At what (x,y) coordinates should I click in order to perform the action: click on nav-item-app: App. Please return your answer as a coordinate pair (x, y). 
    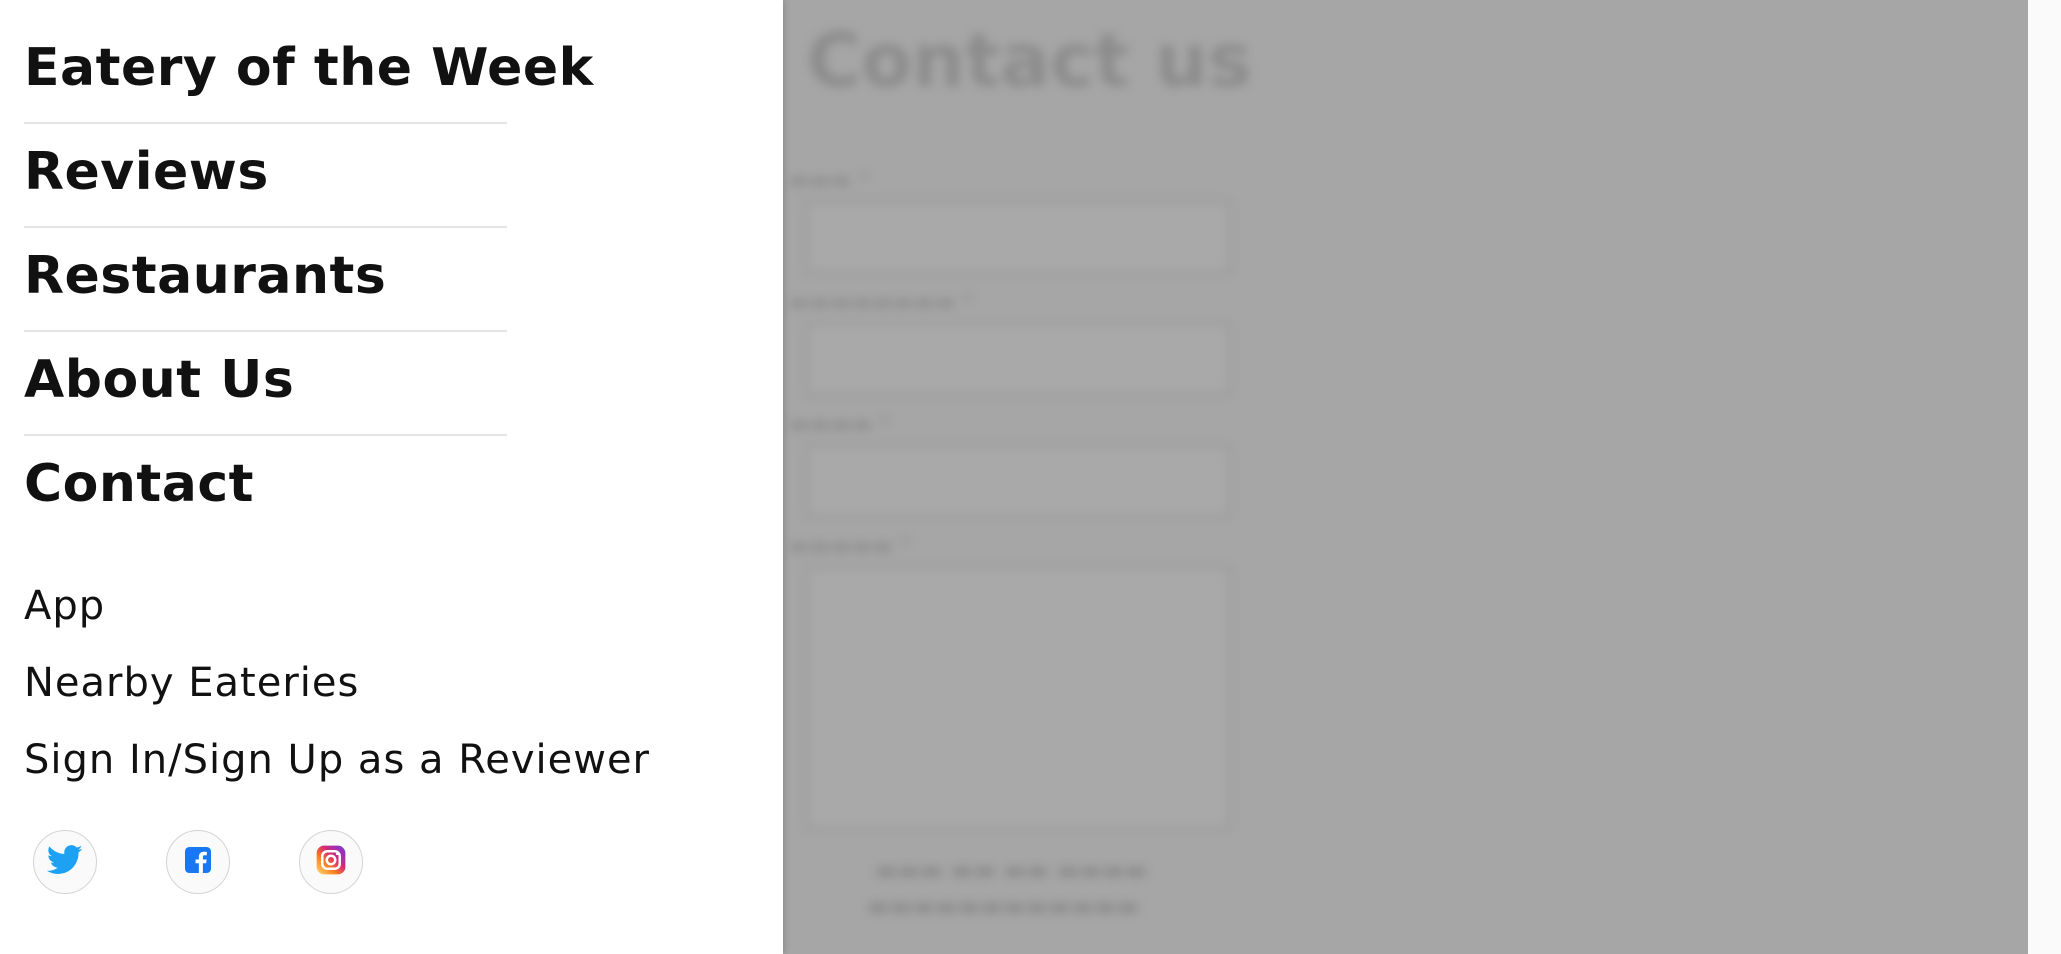
    Looking at the image, I should click on (337, 616).